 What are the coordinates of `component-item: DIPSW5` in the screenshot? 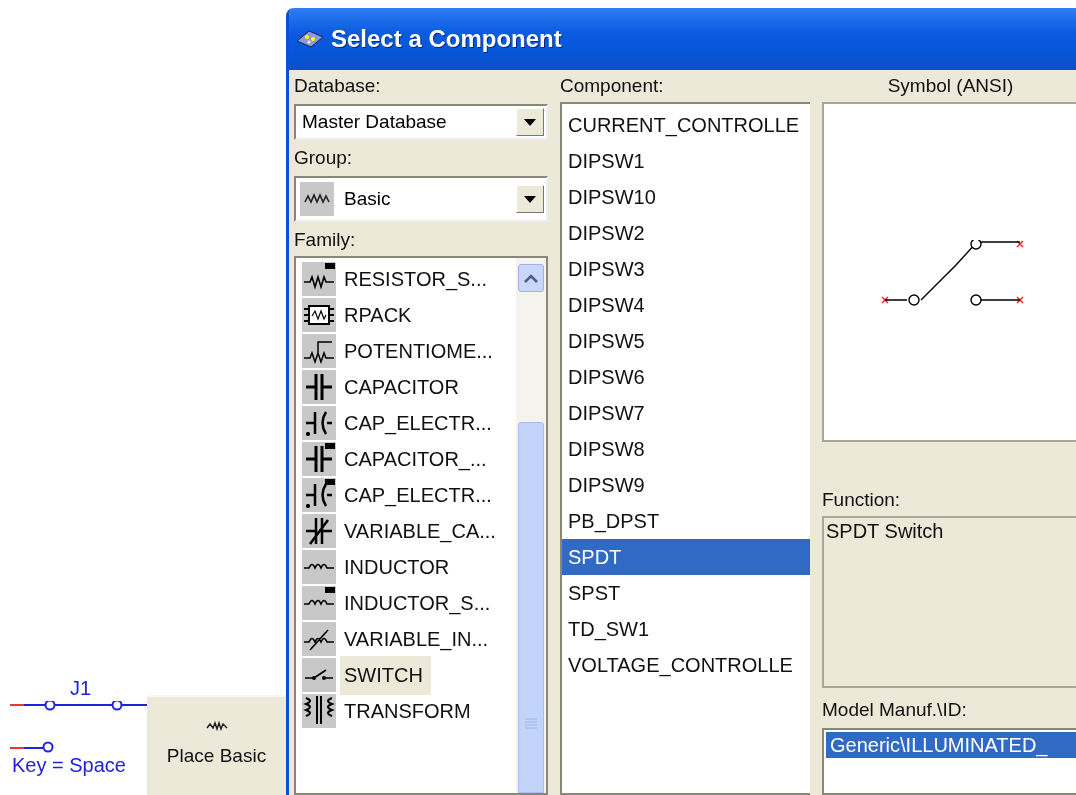 It's located at (686, 341).